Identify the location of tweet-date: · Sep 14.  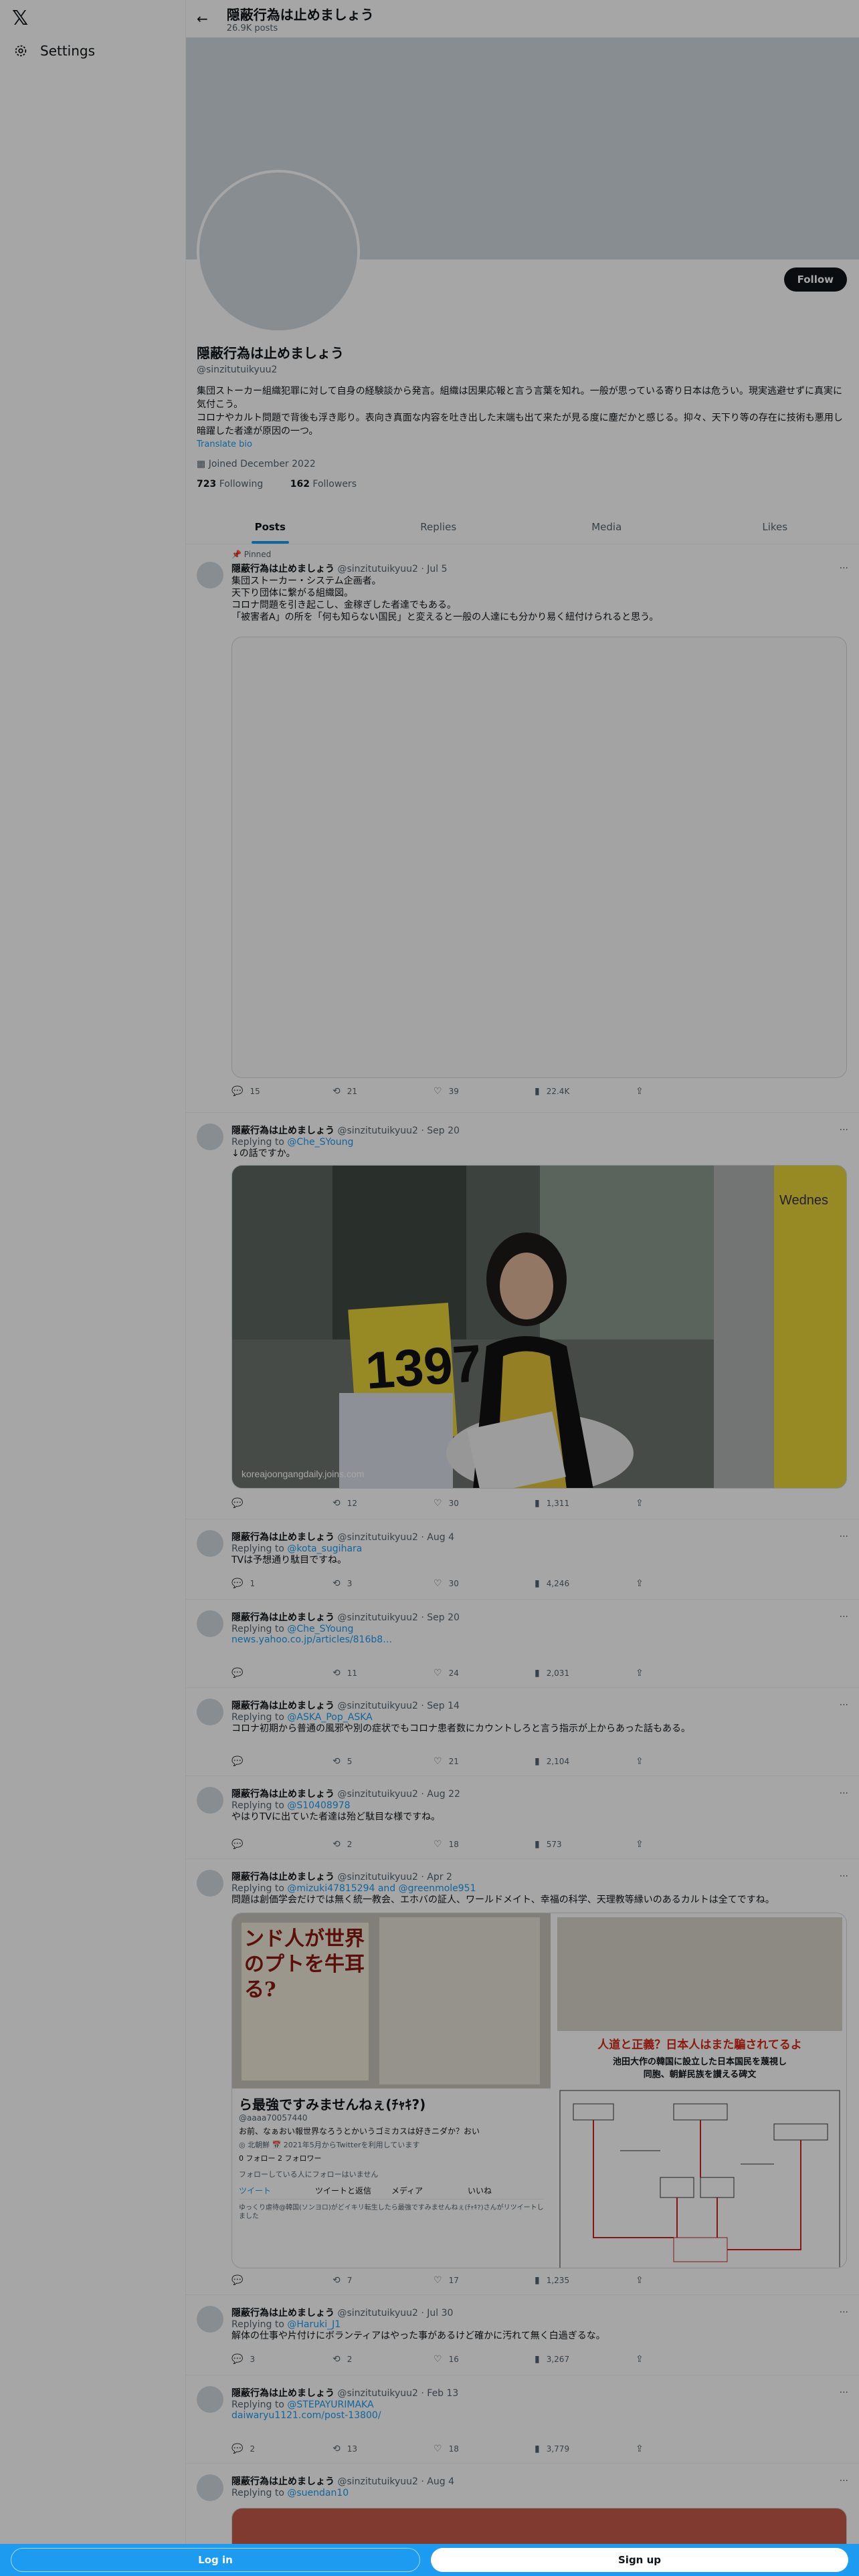
(440, 1706).